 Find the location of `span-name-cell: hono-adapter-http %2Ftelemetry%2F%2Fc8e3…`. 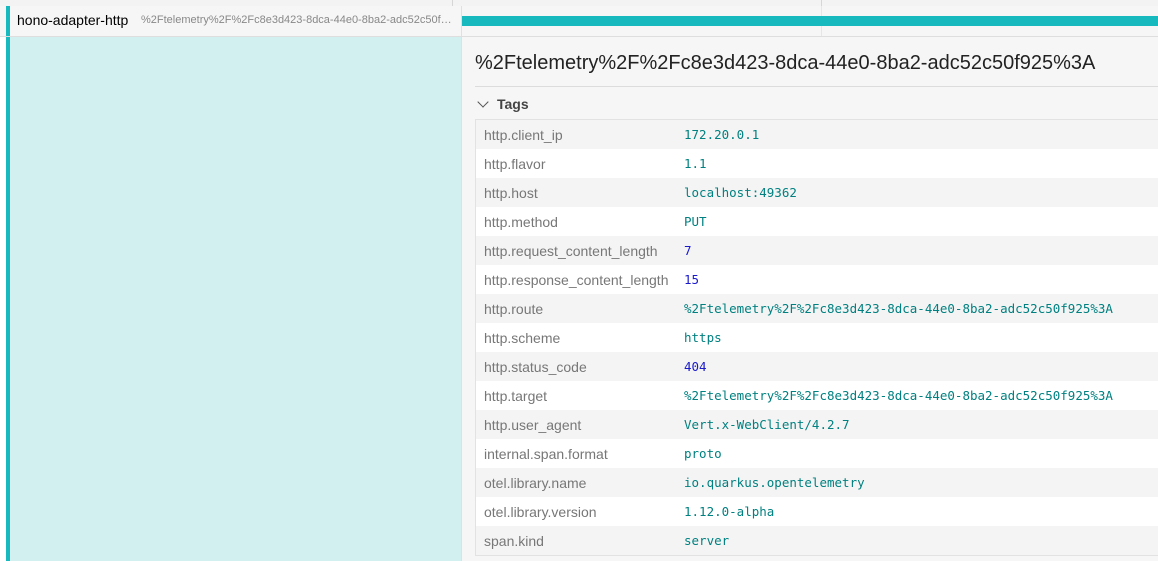

span-name-cell: hono-adapter-http %2Ftelemetry%2F%2Fc8e3… is located at coordinates (231, 21).